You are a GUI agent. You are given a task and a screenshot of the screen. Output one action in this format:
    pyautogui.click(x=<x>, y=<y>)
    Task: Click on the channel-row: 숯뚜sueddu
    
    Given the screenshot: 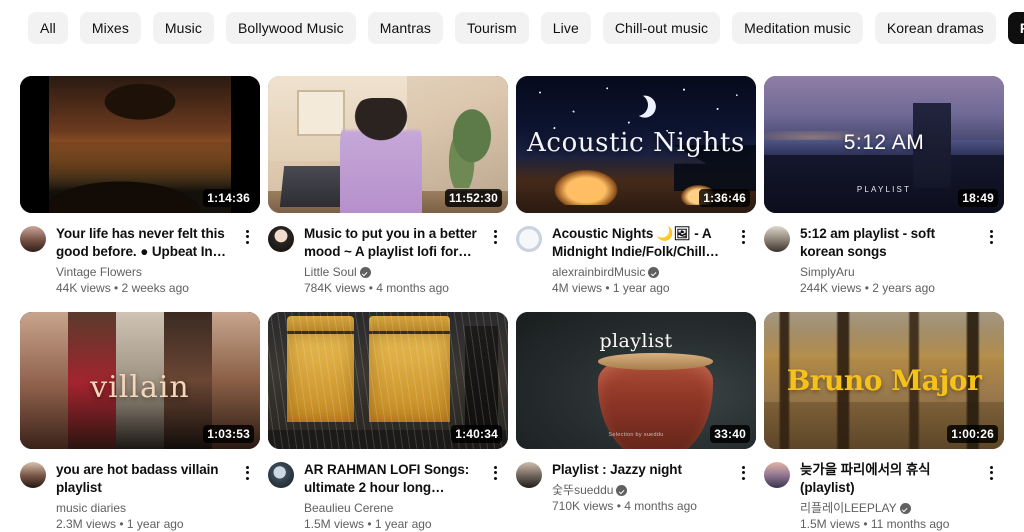 What is the action you would take?
    pyautogui.click(x=640, y=490)
    